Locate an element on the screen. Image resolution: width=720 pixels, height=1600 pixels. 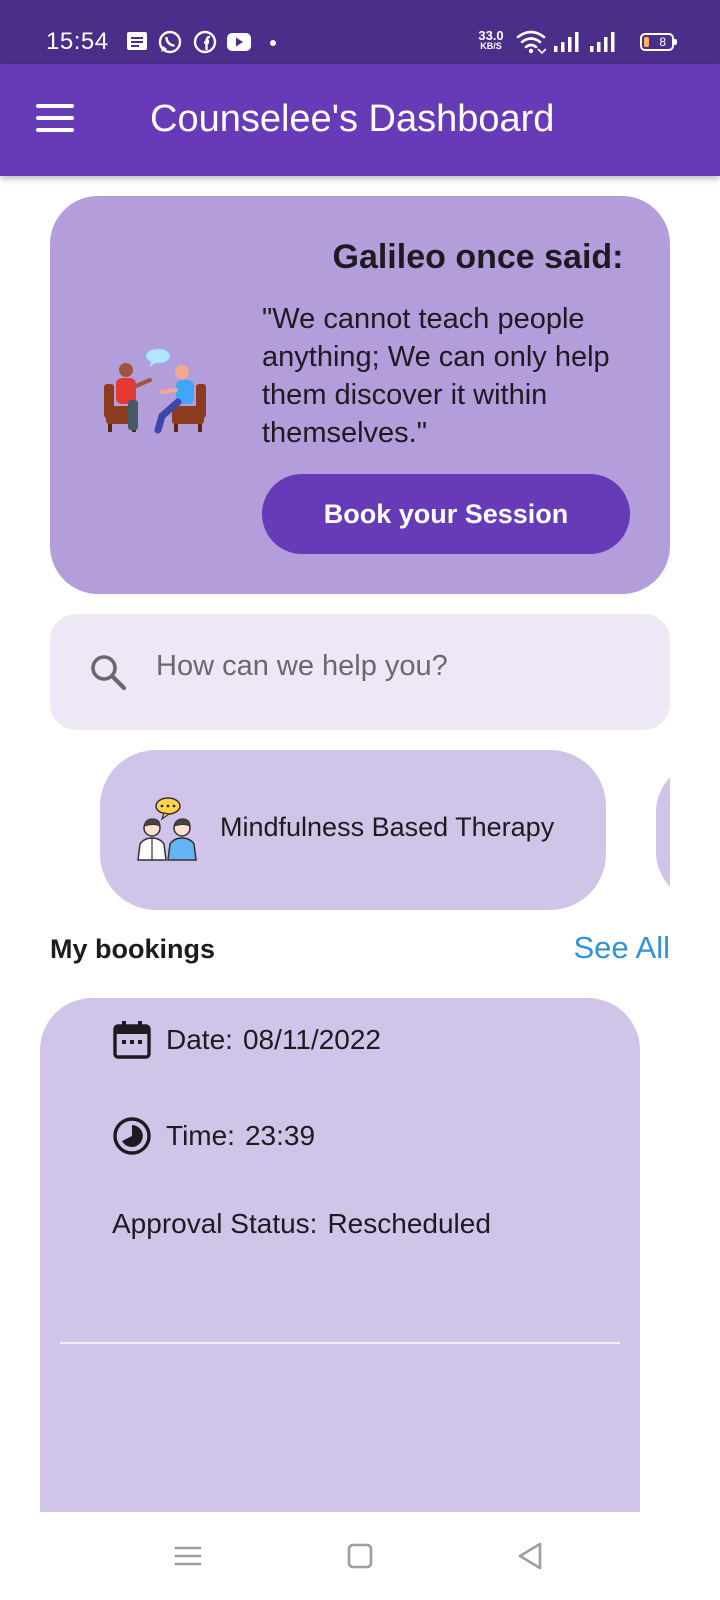
search-placeholder: How can we help you? is located at coordinates (302, 666).